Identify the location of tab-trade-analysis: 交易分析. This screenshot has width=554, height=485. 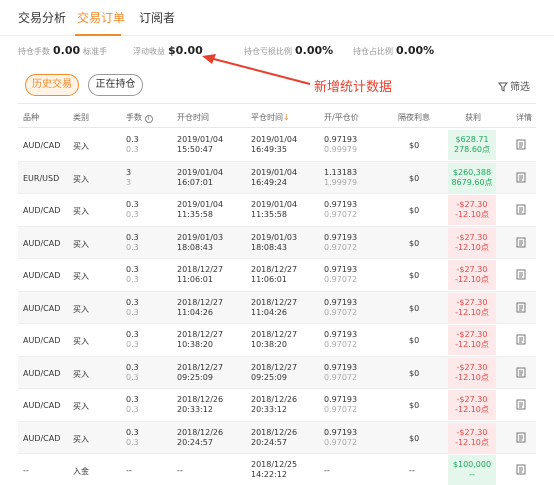
(42, 17).